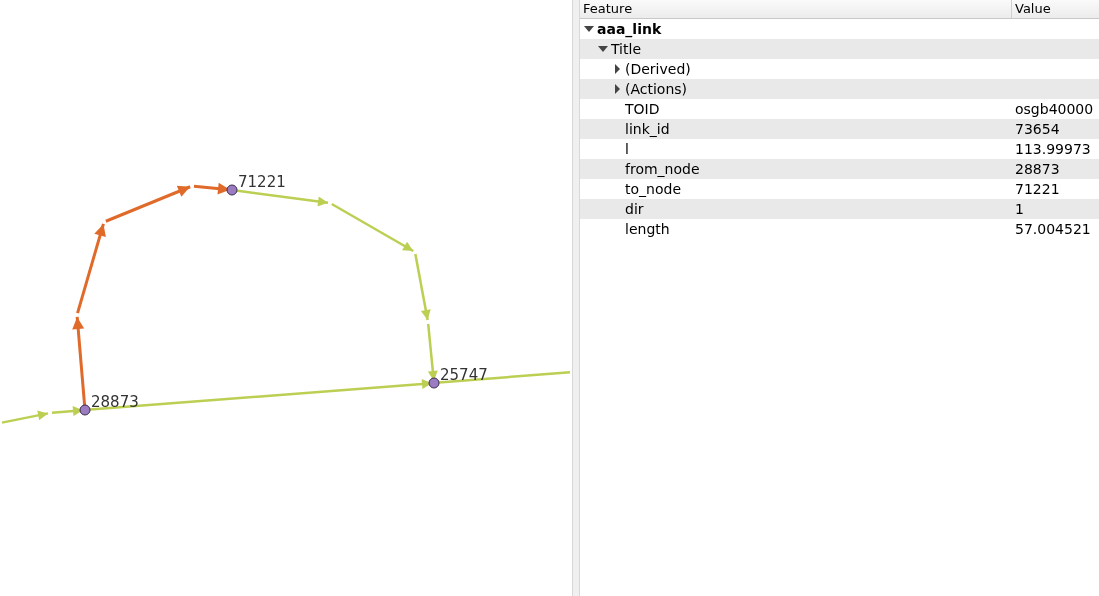 This screenshot has width=1099, height=596. Describe the element at coordinates (653, 189) in the screenshot. I see `feature-label: to_node` at that location.